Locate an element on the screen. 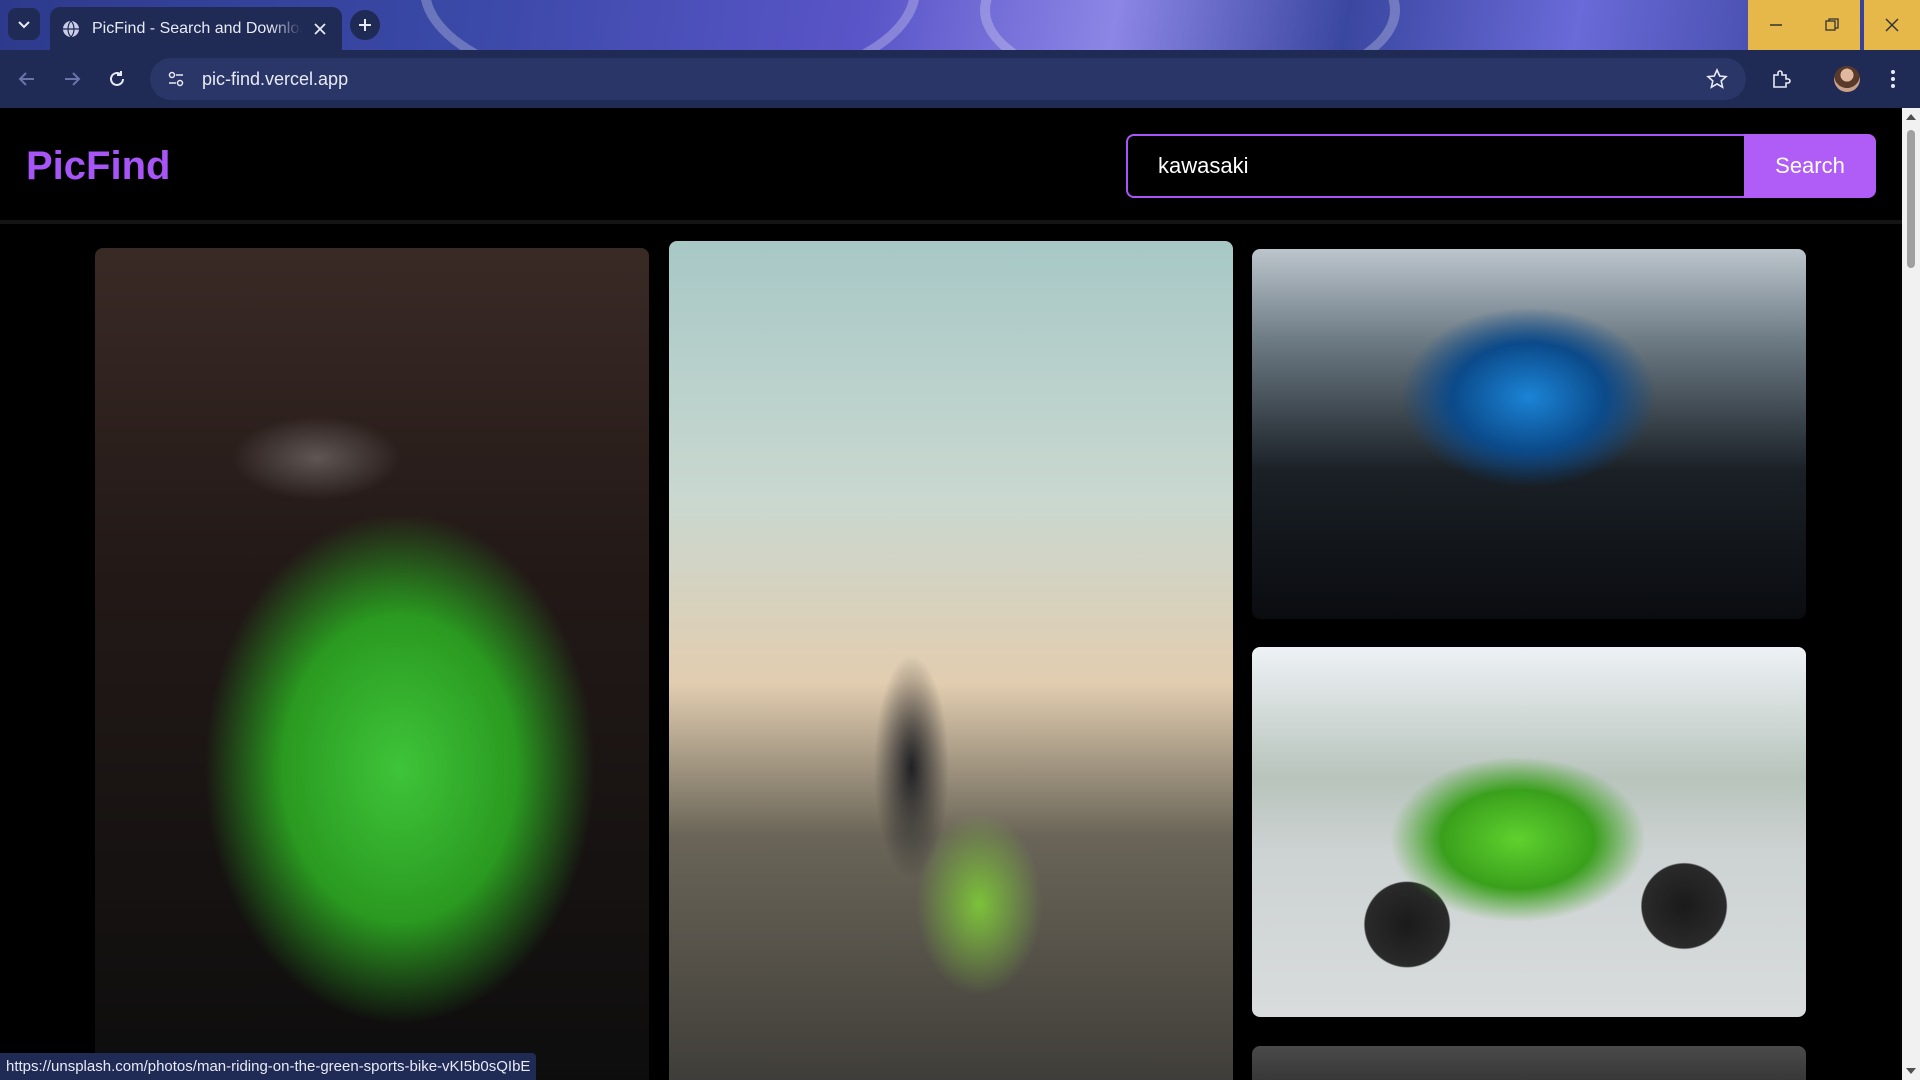 Image resolution: width=1920 pixels, height=1080 pixels. tune-icon is located at coordinates (176, 79).